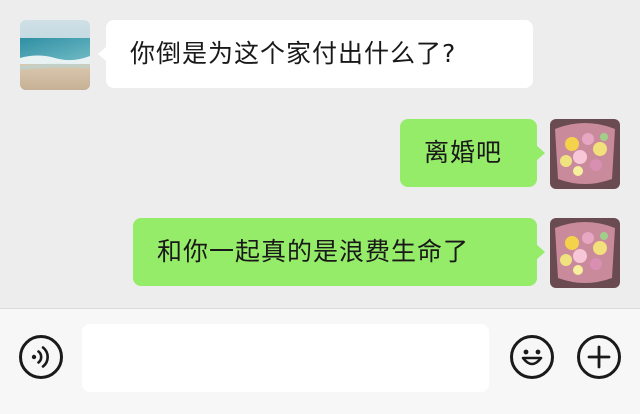  Describe the element at coordinates (313, 251) in the screenshot. I see `message-text: 和你一起真的是浪费生命了` at that location.